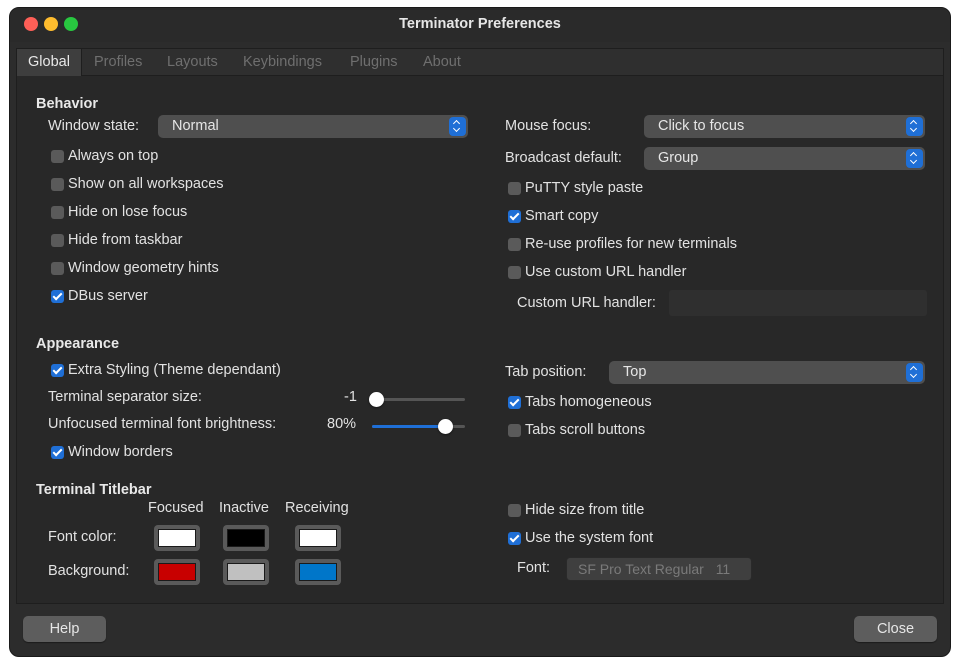  Describe the element at coordinates (641, 569) in the screenshot. I see `font-name: SF Pro Text Regular` at that location.